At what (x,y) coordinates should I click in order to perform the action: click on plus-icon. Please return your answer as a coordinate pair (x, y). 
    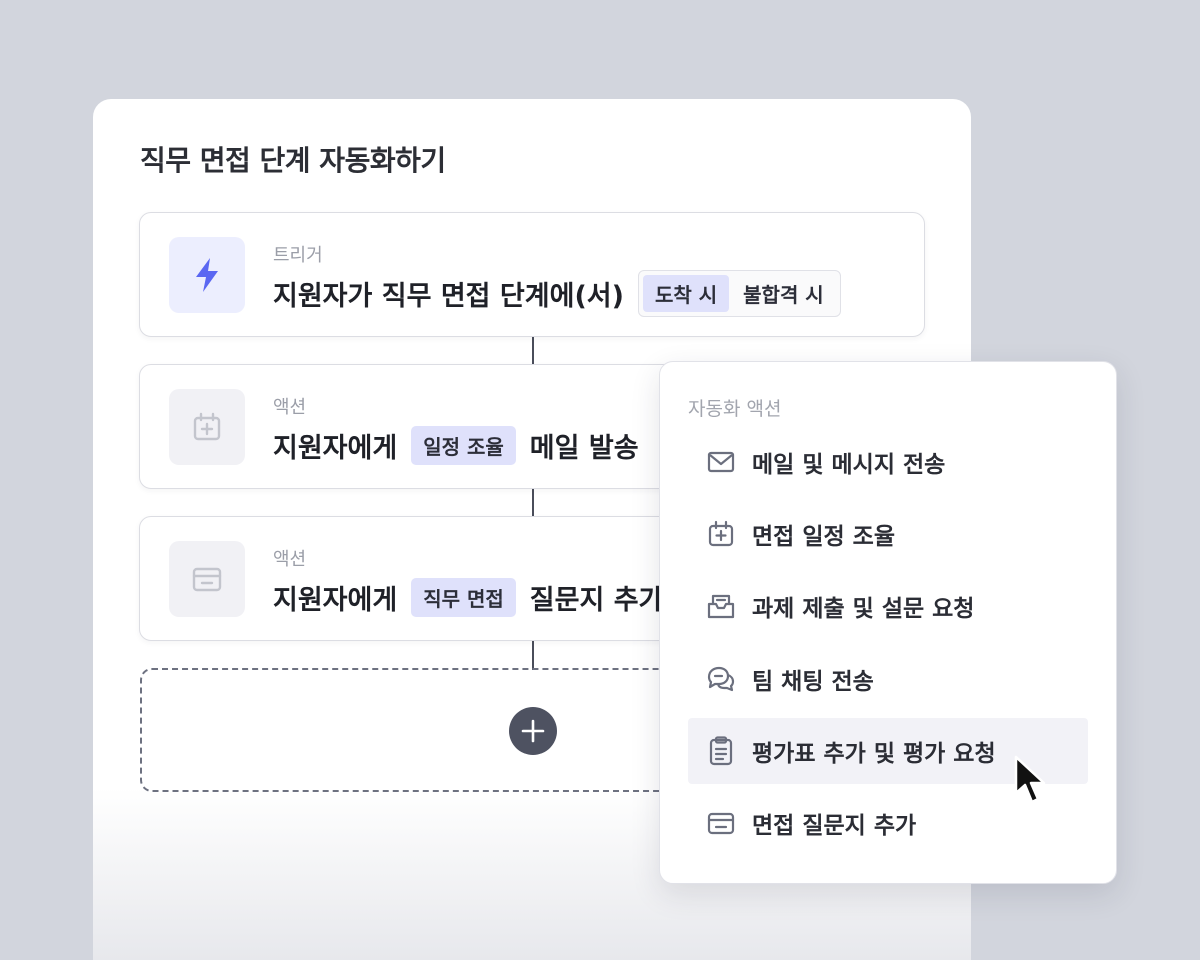
    Looking at the image, I should click on (533, 731).